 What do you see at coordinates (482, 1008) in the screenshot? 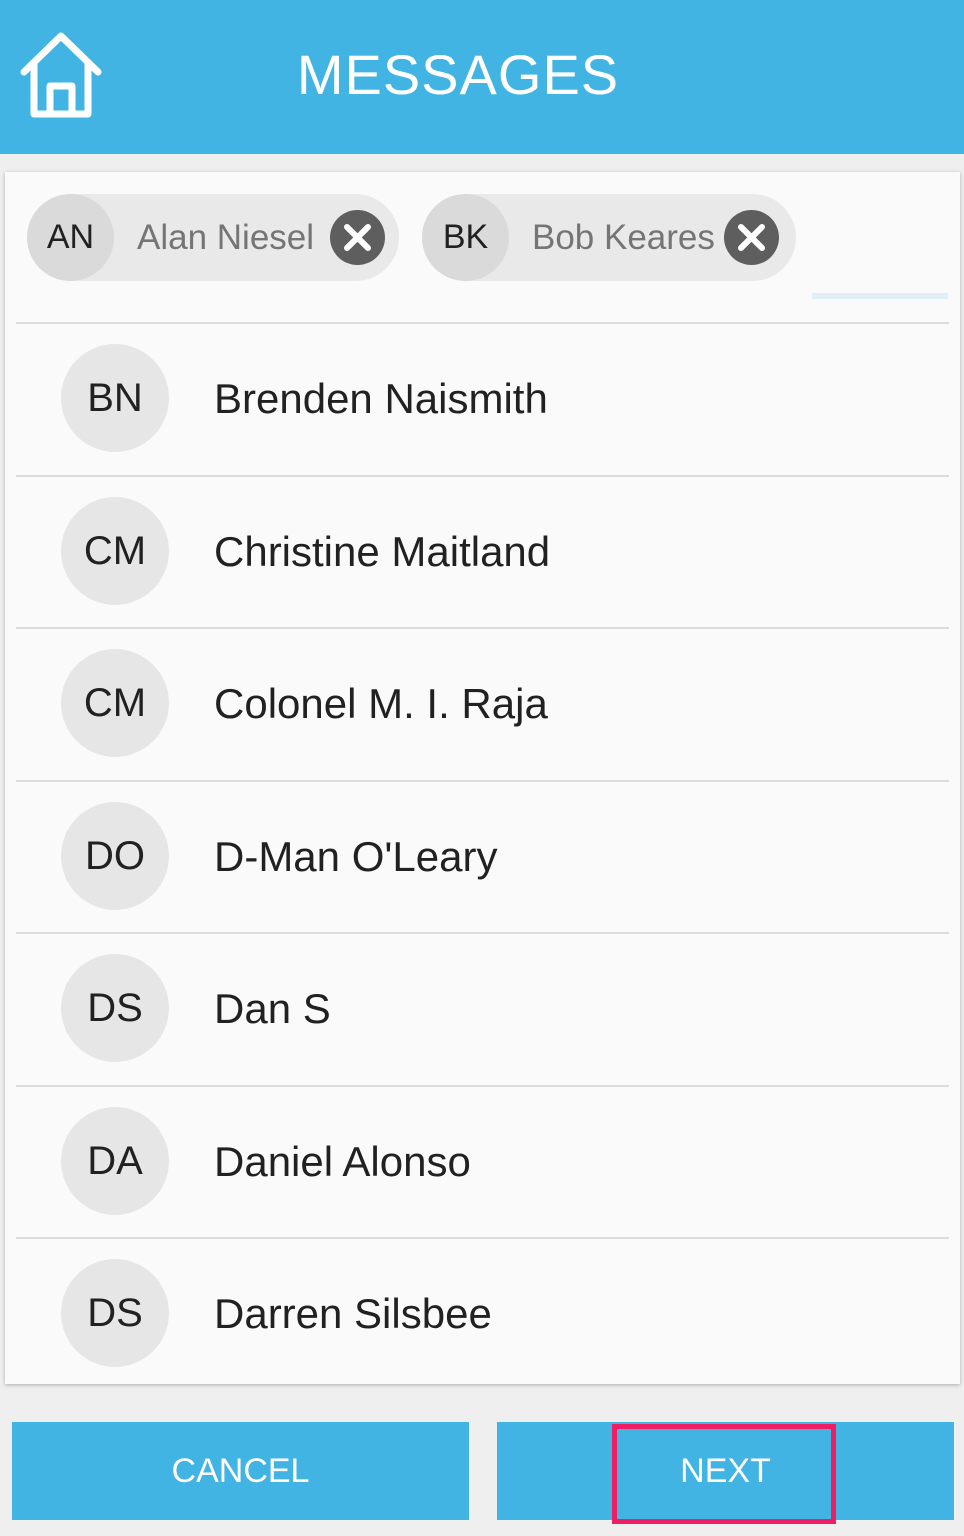
I see `contact-list-item: DS Dan S` at bounding box center [482, 1008].